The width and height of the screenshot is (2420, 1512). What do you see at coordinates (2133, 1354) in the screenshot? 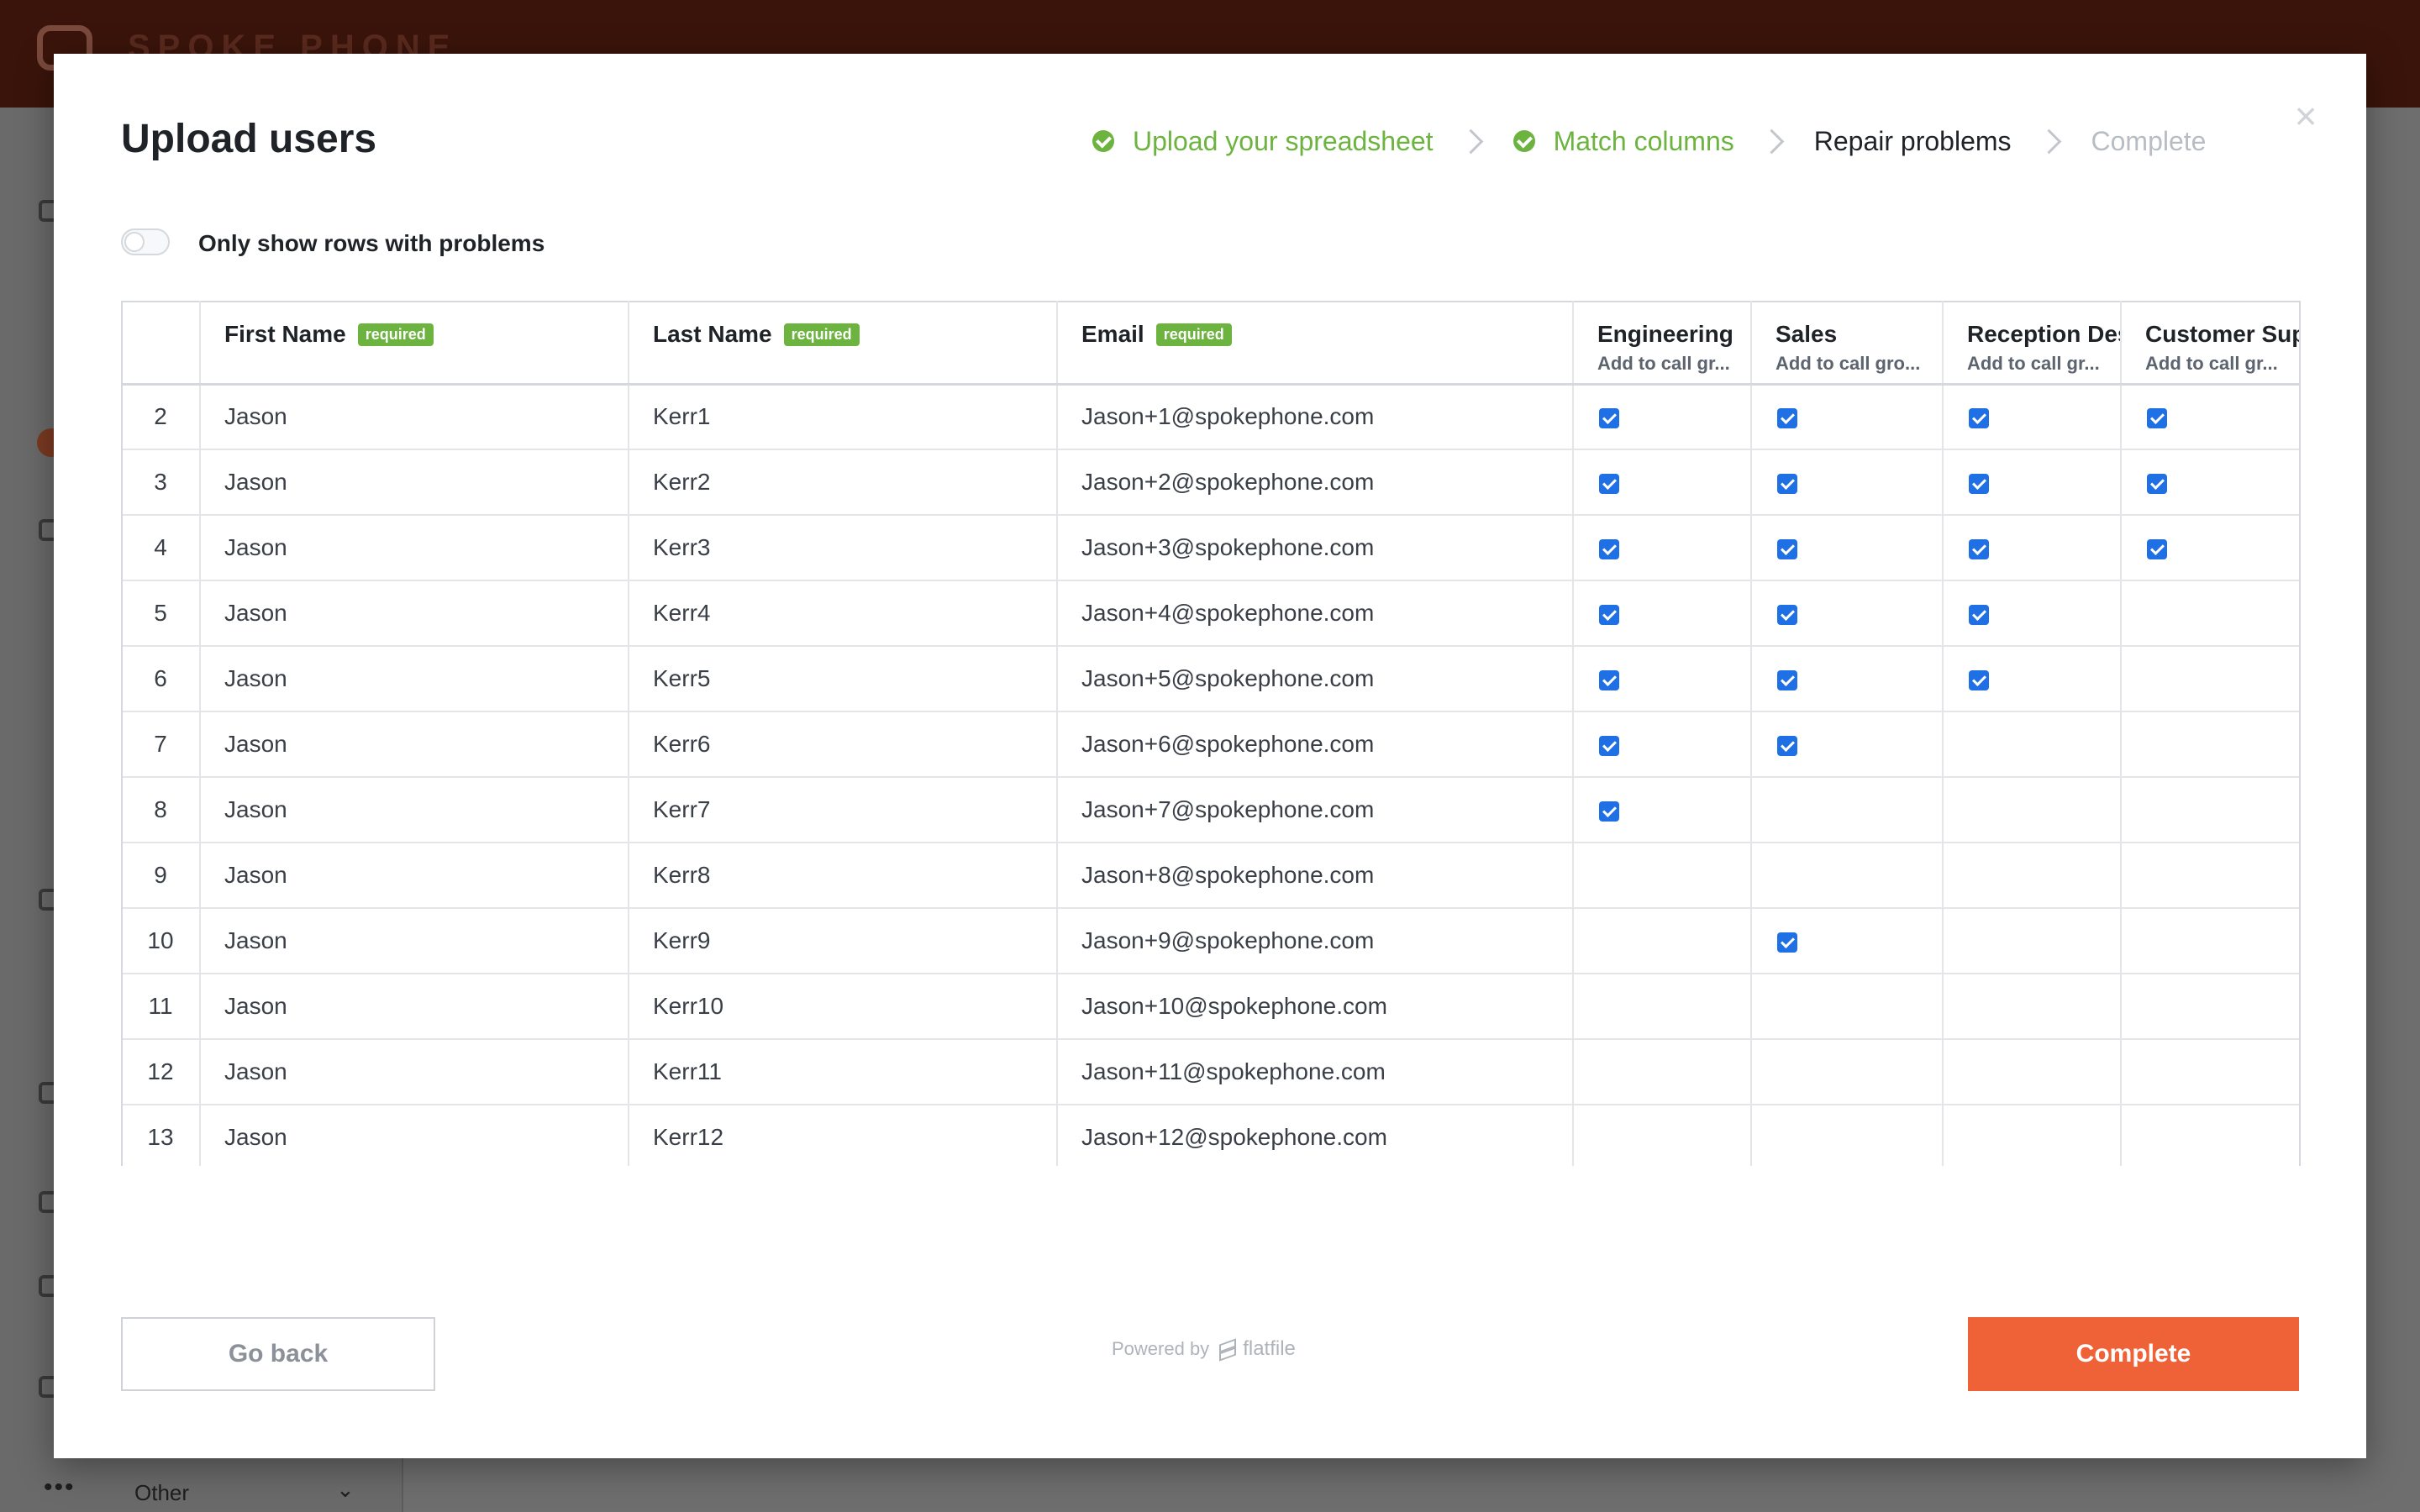
I see `complete-button: Complete` at bounding box center [2133, 1354].